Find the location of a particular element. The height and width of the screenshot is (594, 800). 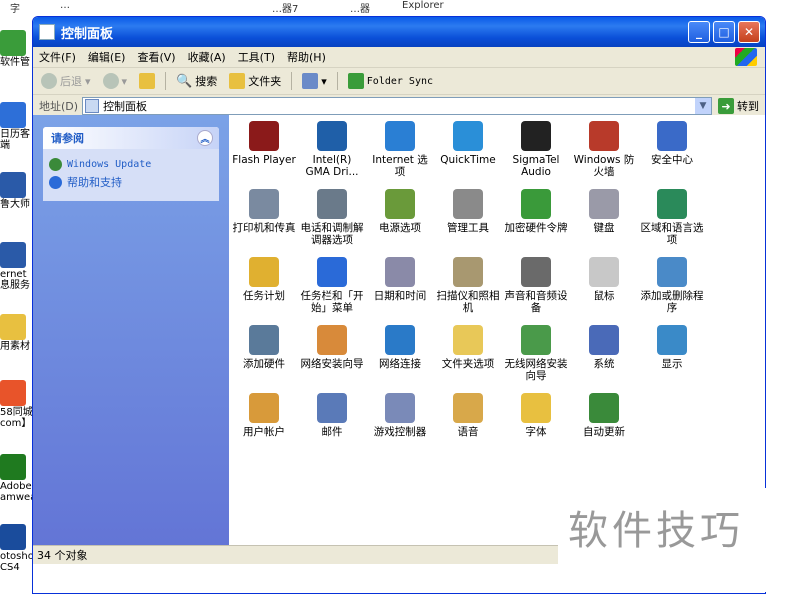

control-panel-item: 电源选项 is located at coordinates (400, 211).